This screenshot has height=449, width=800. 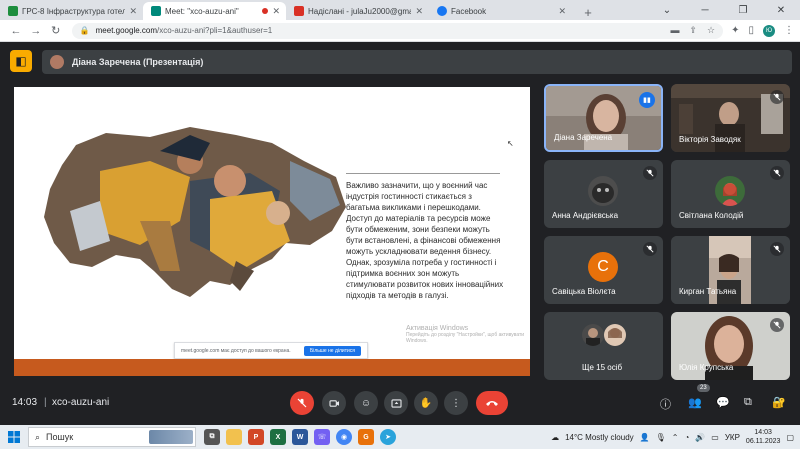 What do you see at coordinates (366, 403) in the screenshot?
I see `emoji-reaction-button: ☺` at bounding box center [366, 403].